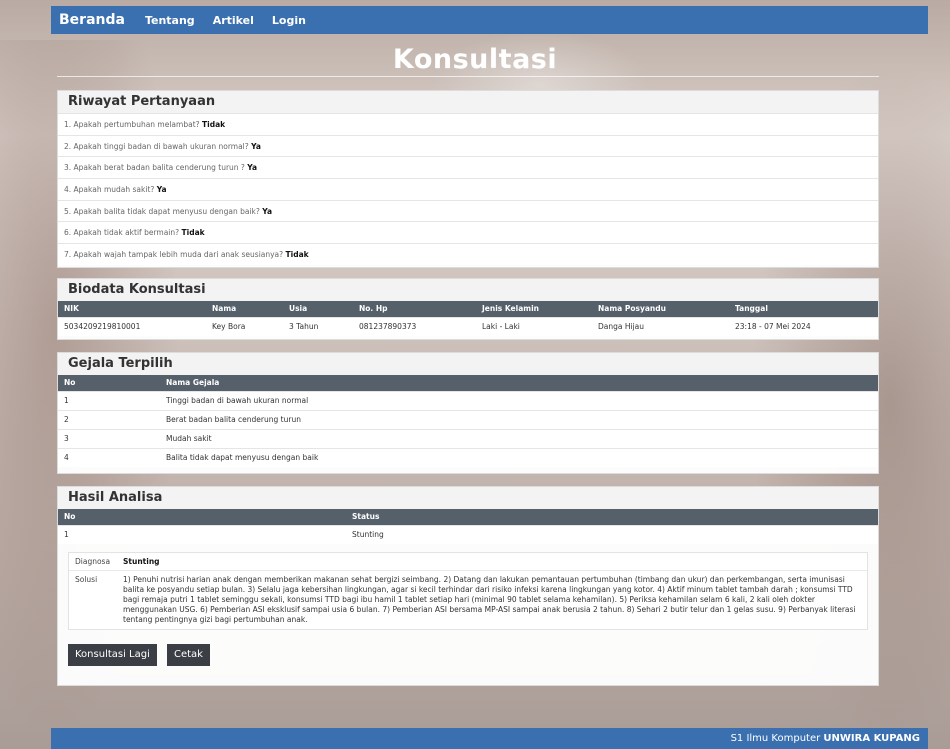 Image resolution: width=950 pixels, height=749 pixels. What do you see at coordinates (468, 290) in the screenshot?
I see `biodata-title: Biodata Konsultasi` at bounding box center [468, 290].